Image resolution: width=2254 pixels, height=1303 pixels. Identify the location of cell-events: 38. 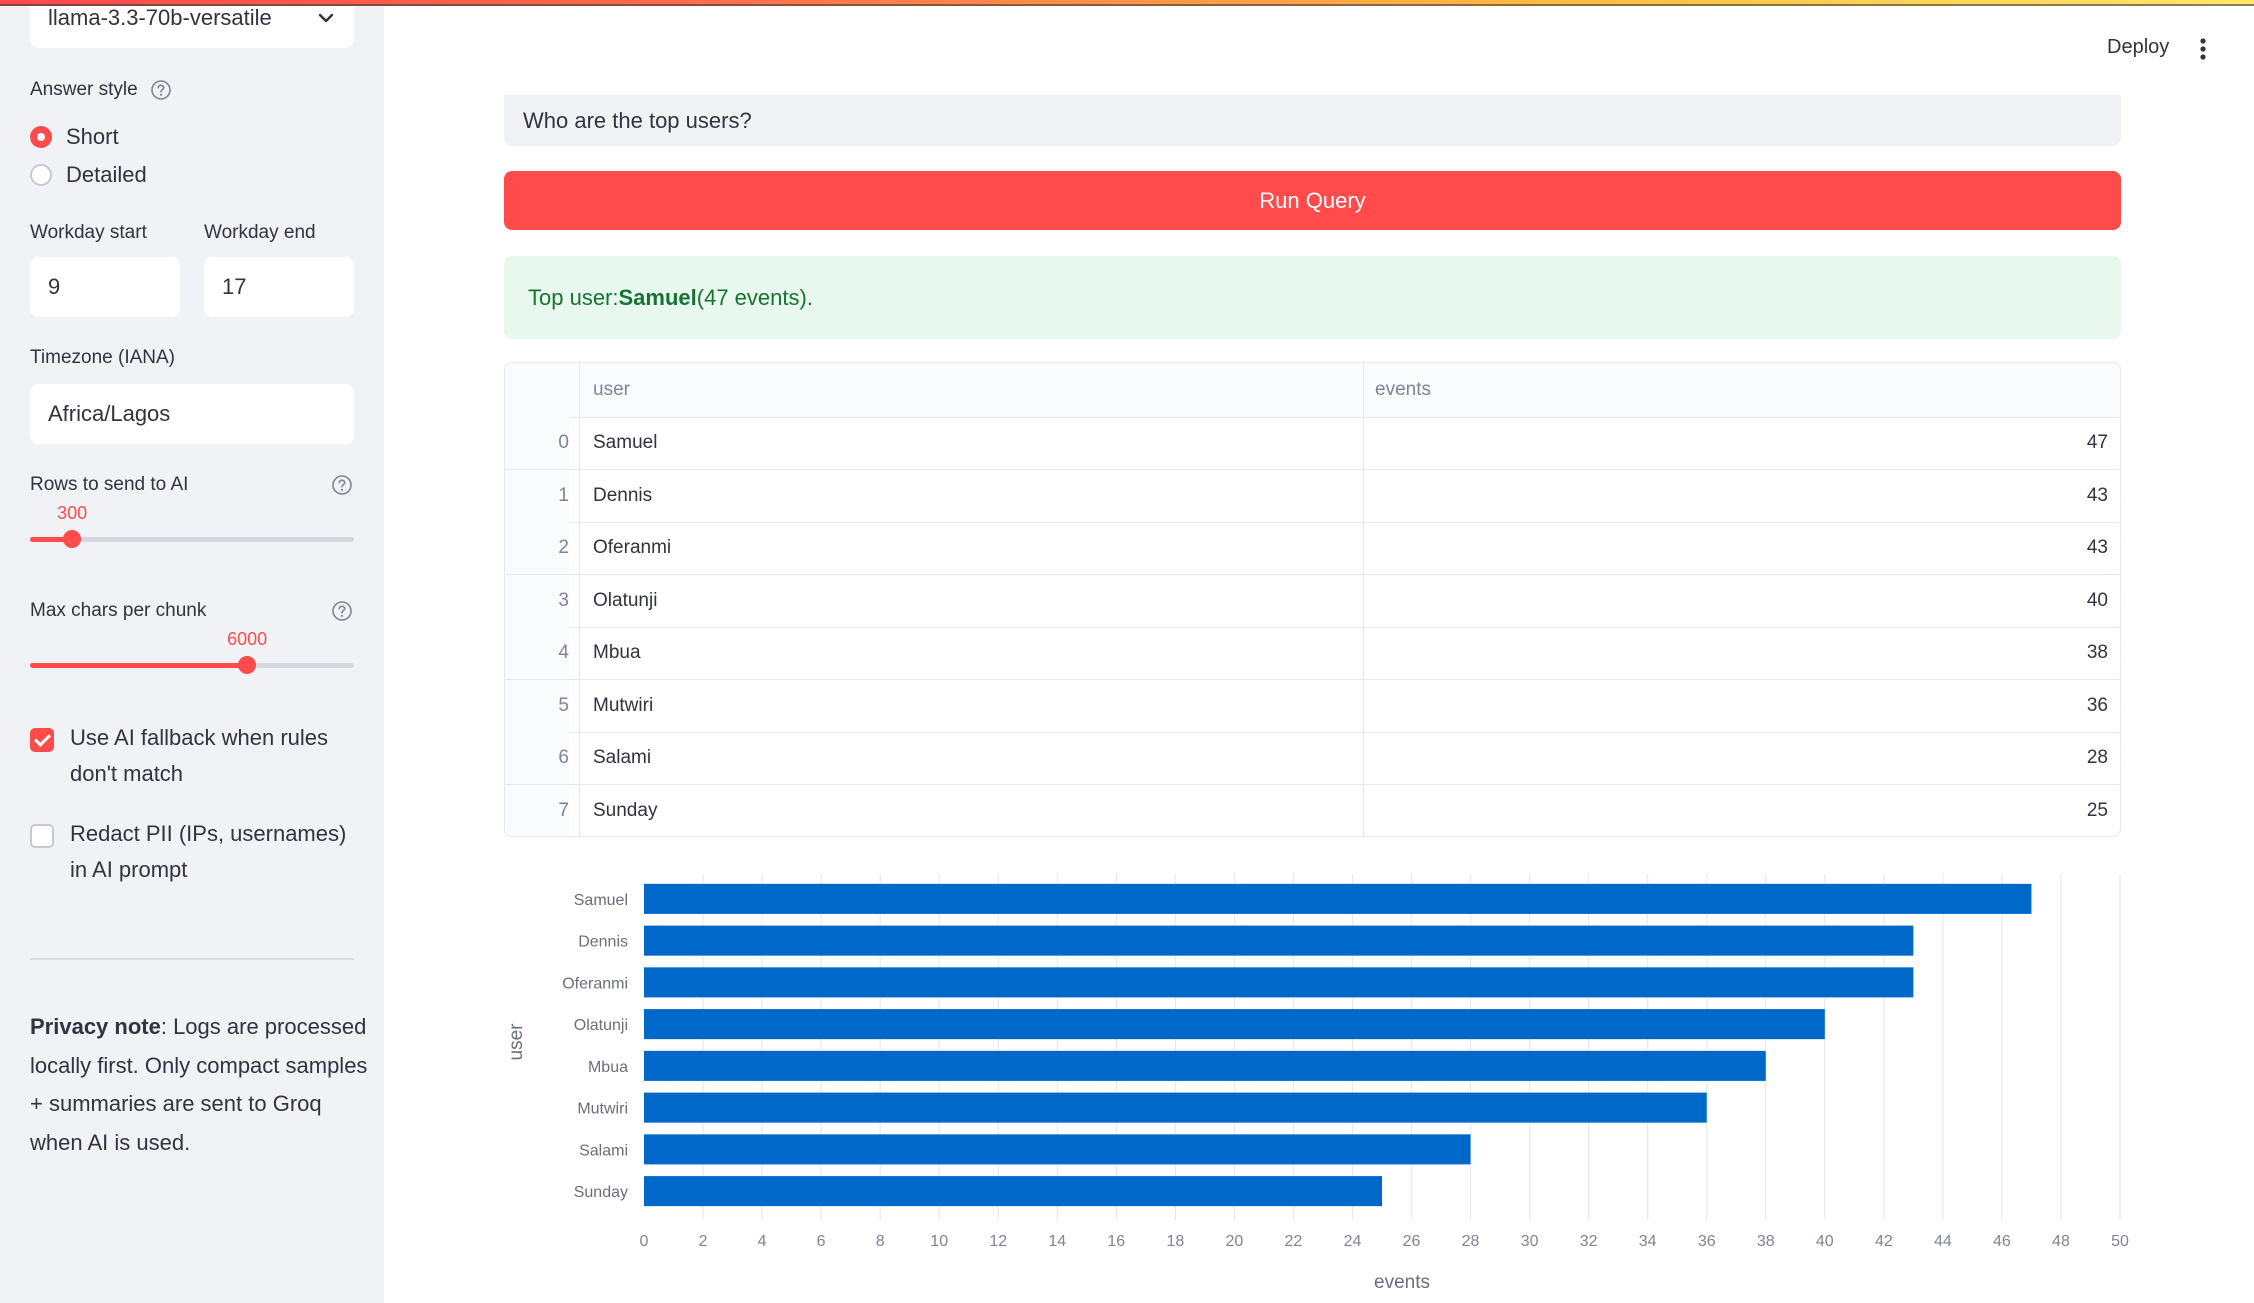
(2097, 652).